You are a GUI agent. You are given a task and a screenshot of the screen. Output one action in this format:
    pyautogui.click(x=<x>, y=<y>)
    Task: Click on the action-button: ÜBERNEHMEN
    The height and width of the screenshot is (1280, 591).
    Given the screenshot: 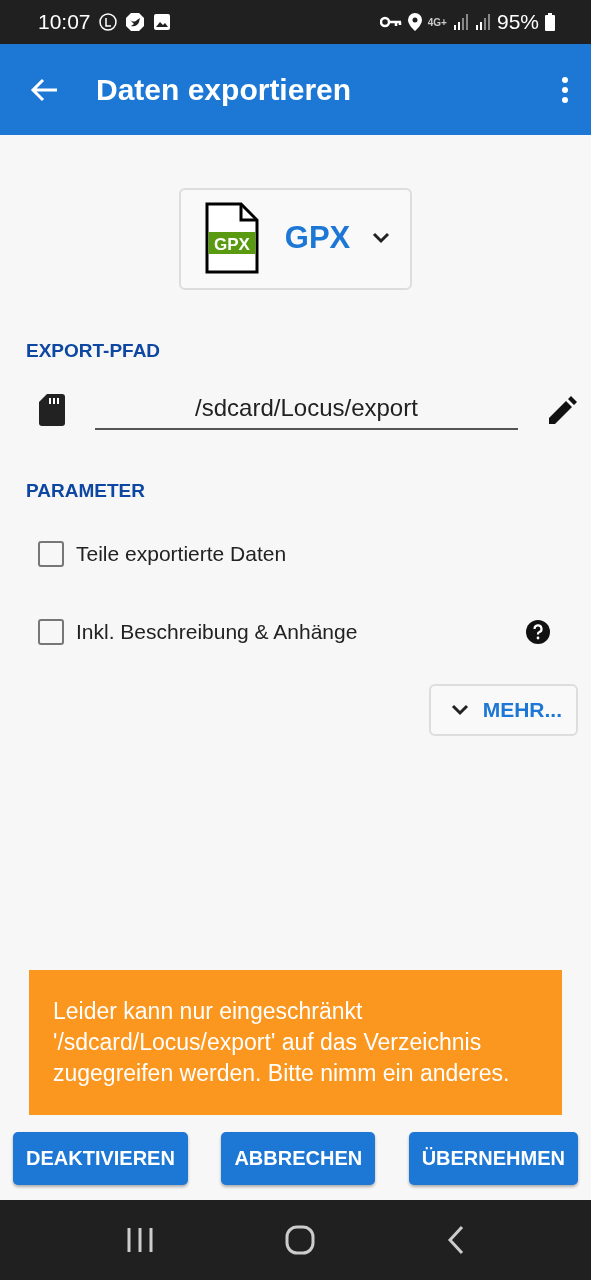 What is the action you would take?
    pyautogui.click(x=493, y=1158)
    